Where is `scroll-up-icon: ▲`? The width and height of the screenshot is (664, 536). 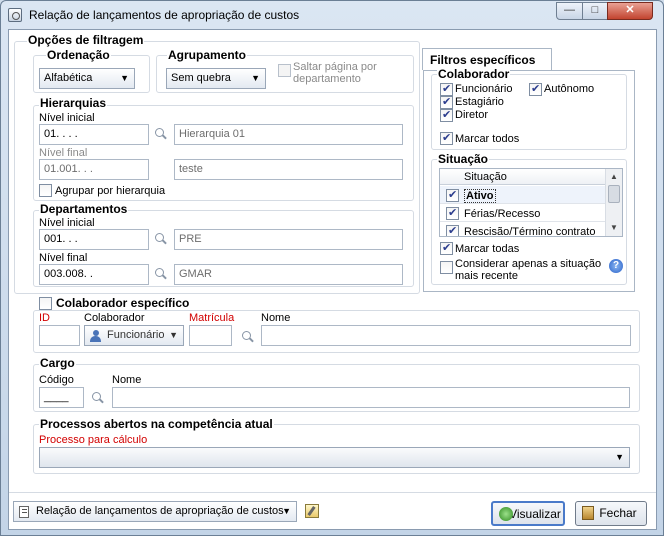
scroll-up-icon: ▲ is located at coordinates (614, 177).